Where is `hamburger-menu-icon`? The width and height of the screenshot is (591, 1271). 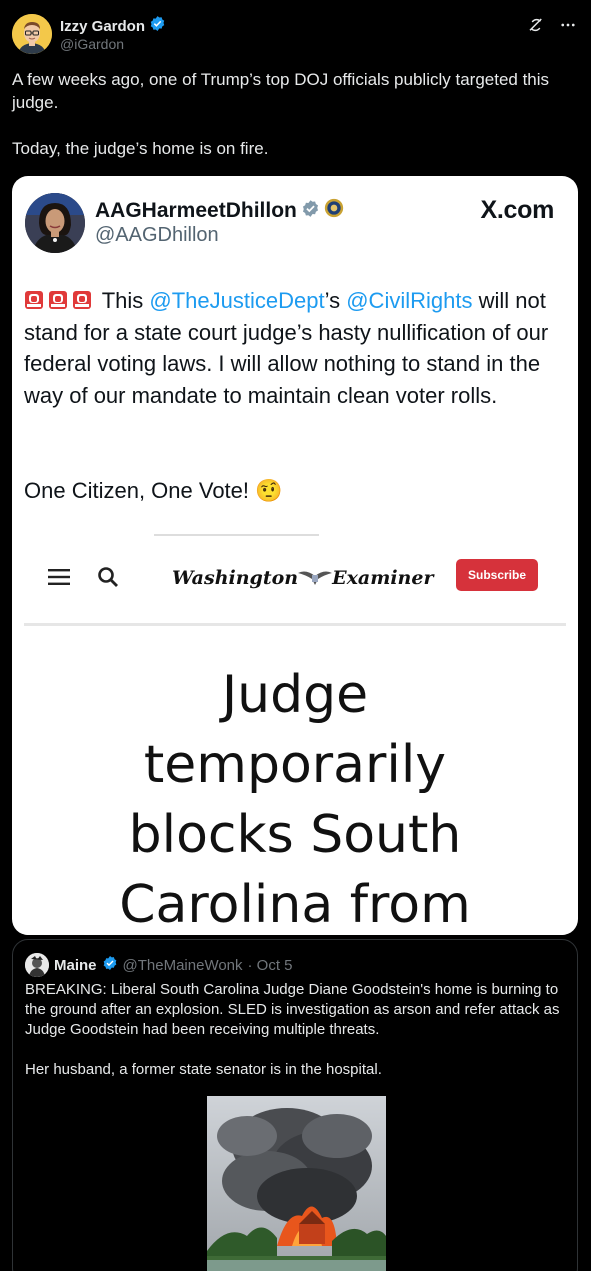 hamburger-menu-icon is located at coordinates (59, 579).